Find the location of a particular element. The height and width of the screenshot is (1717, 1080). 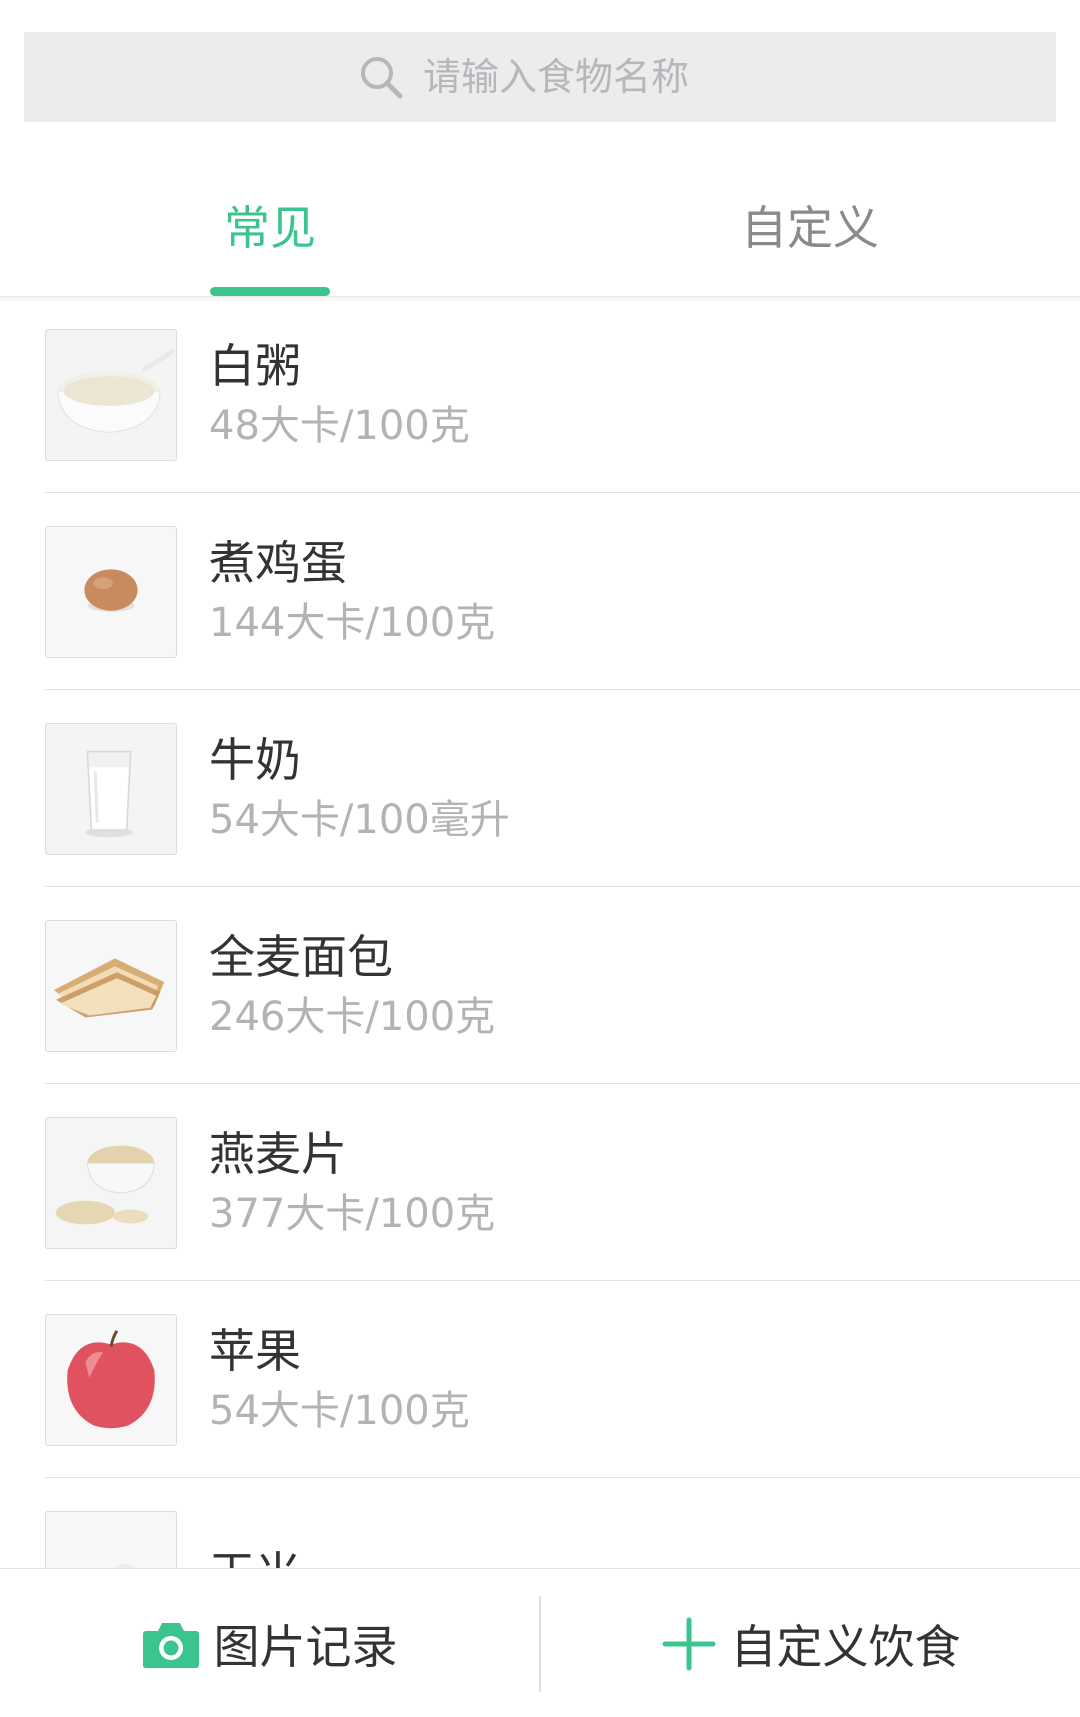

tab-common: 常见 is located at coordinates (270, 223).